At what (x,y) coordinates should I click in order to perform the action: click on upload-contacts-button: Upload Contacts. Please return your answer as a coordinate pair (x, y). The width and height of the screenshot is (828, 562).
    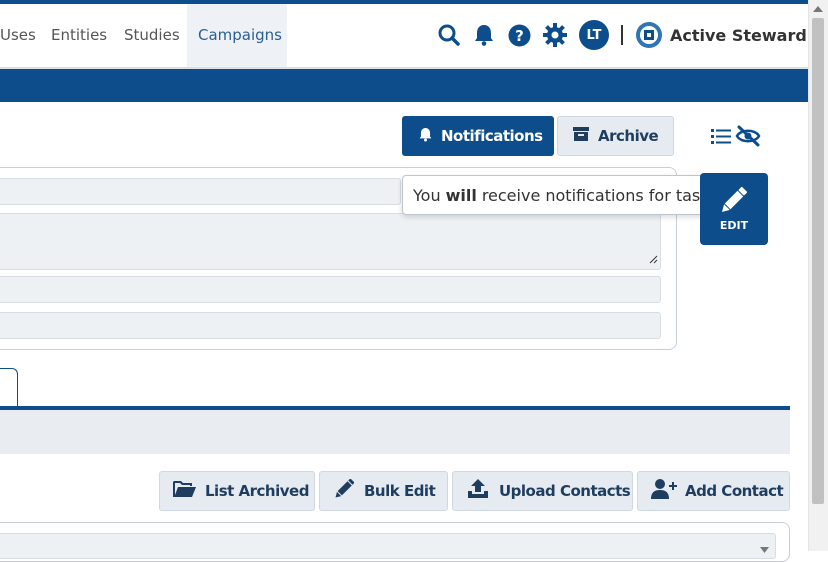
    Looking at the image, I should click on (542, 491).